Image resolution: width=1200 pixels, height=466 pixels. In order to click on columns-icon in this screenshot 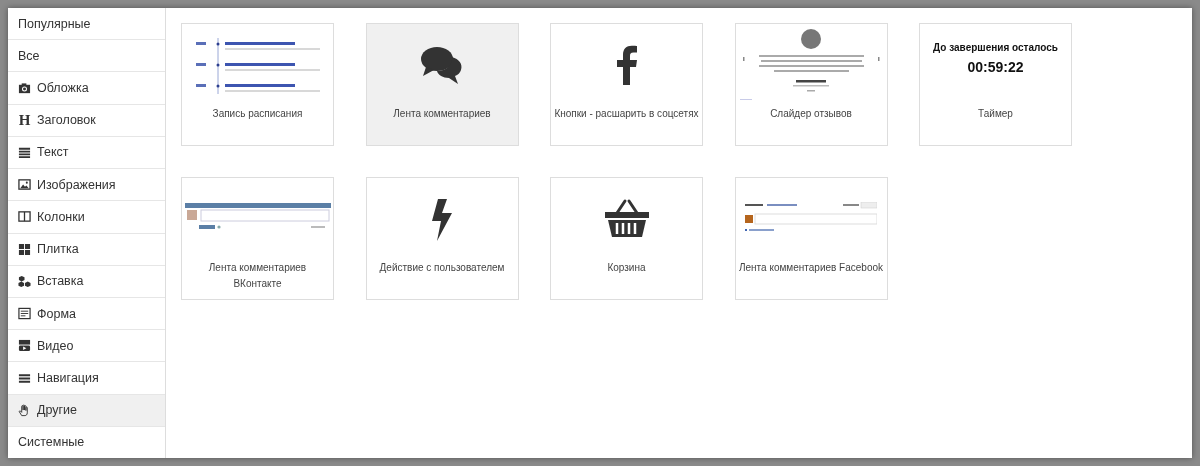, I will do `click(24, 217)`.